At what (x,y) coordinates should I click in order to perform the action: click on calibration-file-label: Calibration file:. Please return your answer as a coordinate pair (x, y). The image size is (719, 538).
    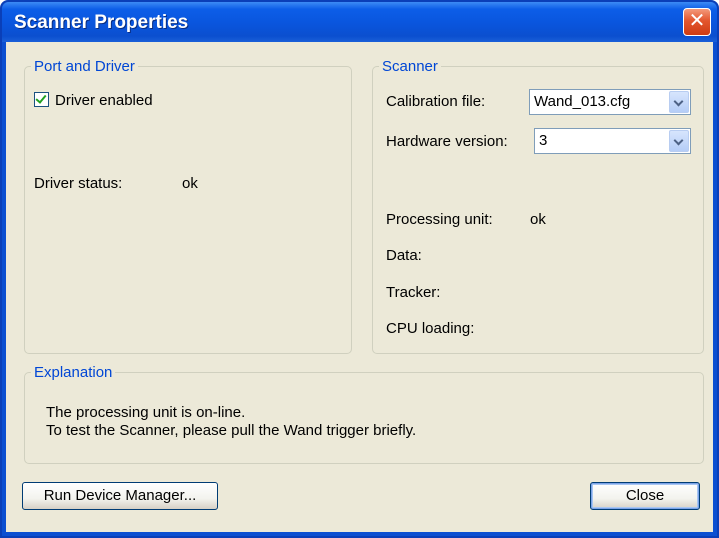
    Looking at the image, I should click on (436, 101).